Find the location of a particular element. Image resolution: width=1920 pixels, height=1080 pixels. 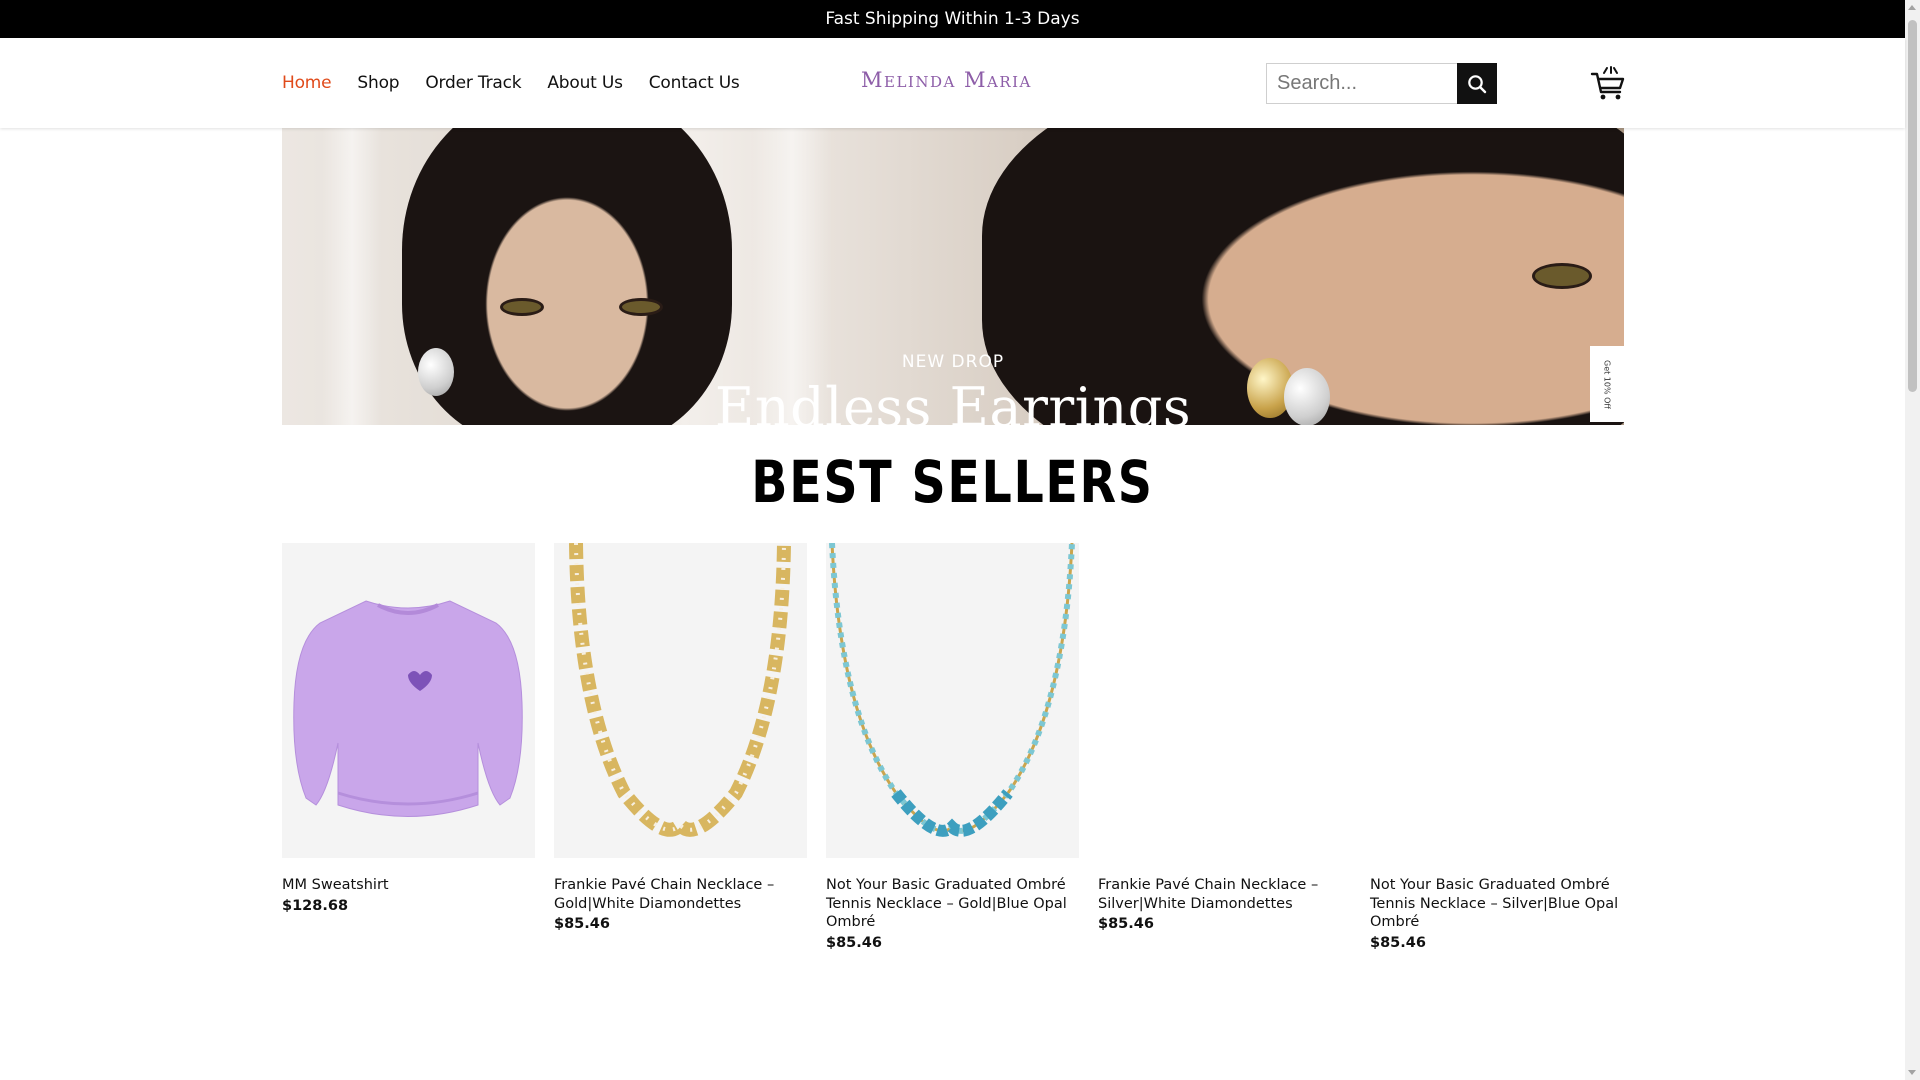

cart-button is located at coordinates (1608, 84).